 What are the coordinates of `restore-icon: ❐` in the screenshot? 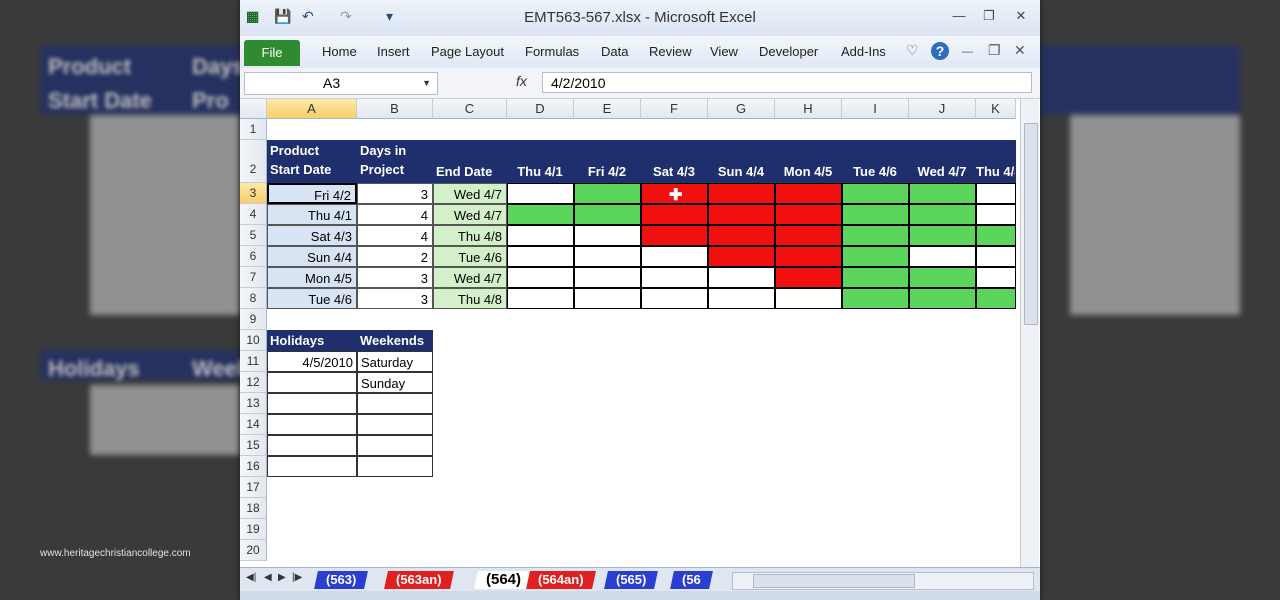 It's located at (989, 16).